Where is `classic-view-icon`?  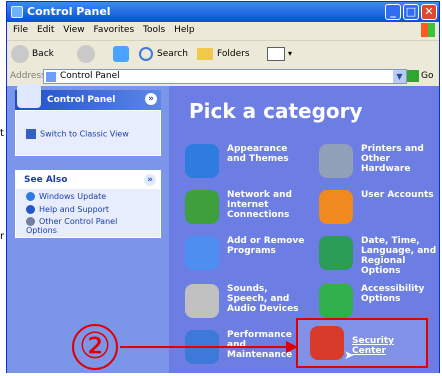
classic-view-icon is located at coordinates (31, 134).